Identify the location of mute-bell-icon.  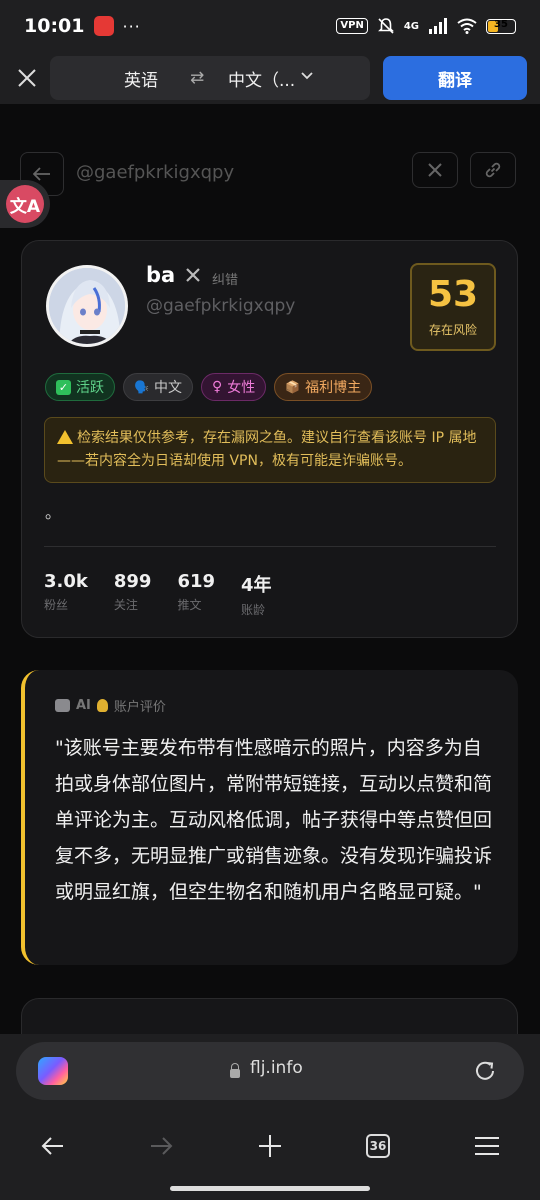
(385, 26).